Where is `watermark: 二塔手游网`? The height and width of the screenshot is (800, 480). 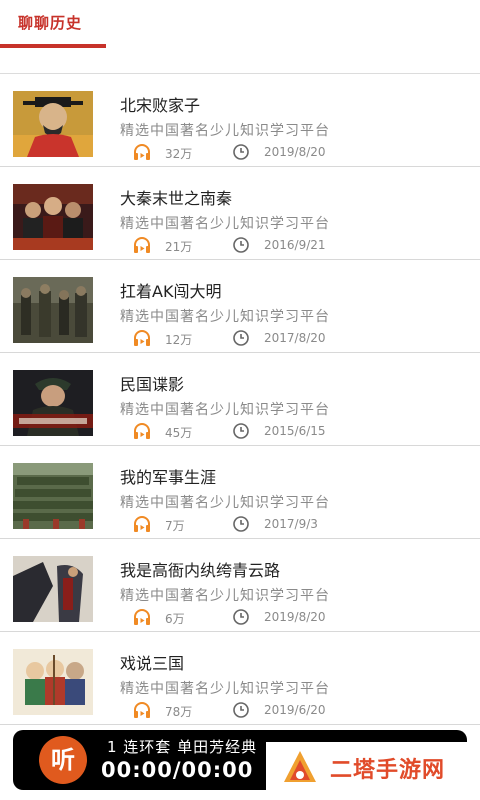 watermark: 二塔手游网 is located at coordinates (373, 771).